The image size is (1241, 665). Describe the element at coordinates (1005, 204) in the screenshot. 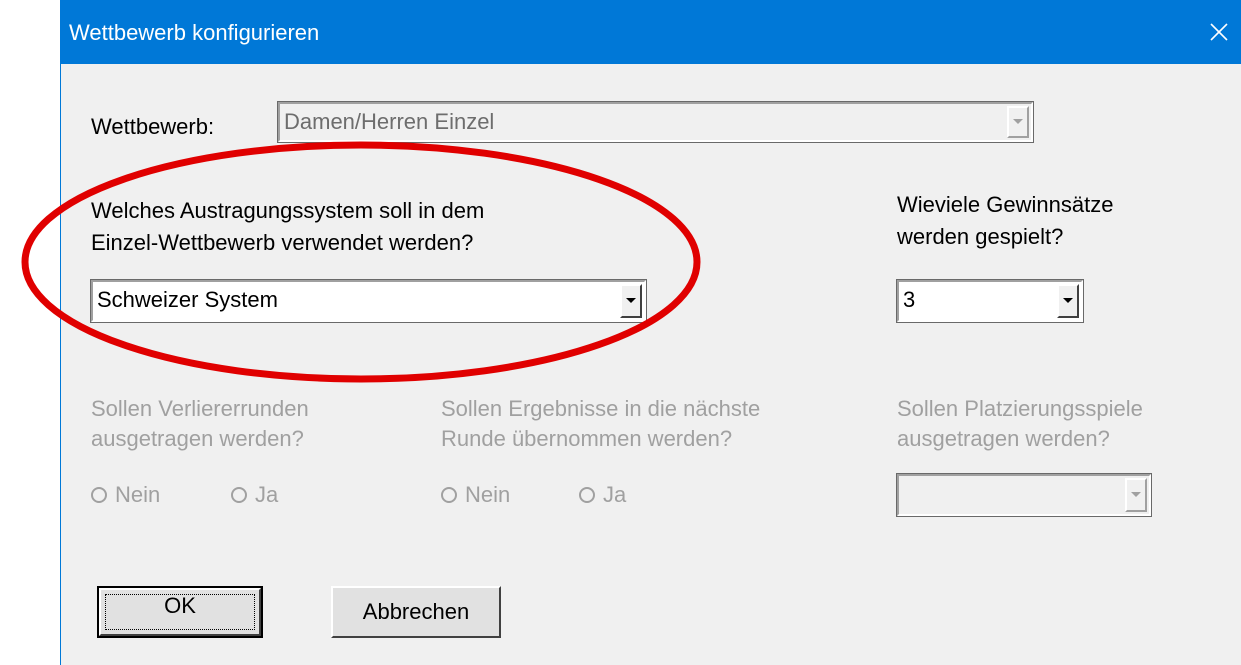

I see `sets-question-line1: Wieviele Gewinnsätze` at that location.